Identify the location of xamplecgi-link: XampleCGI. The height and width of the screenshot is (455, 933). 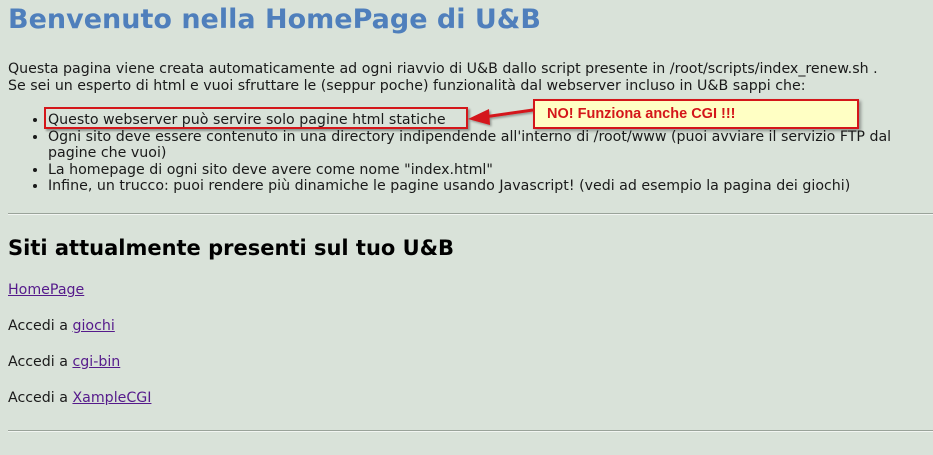
(111, 398).